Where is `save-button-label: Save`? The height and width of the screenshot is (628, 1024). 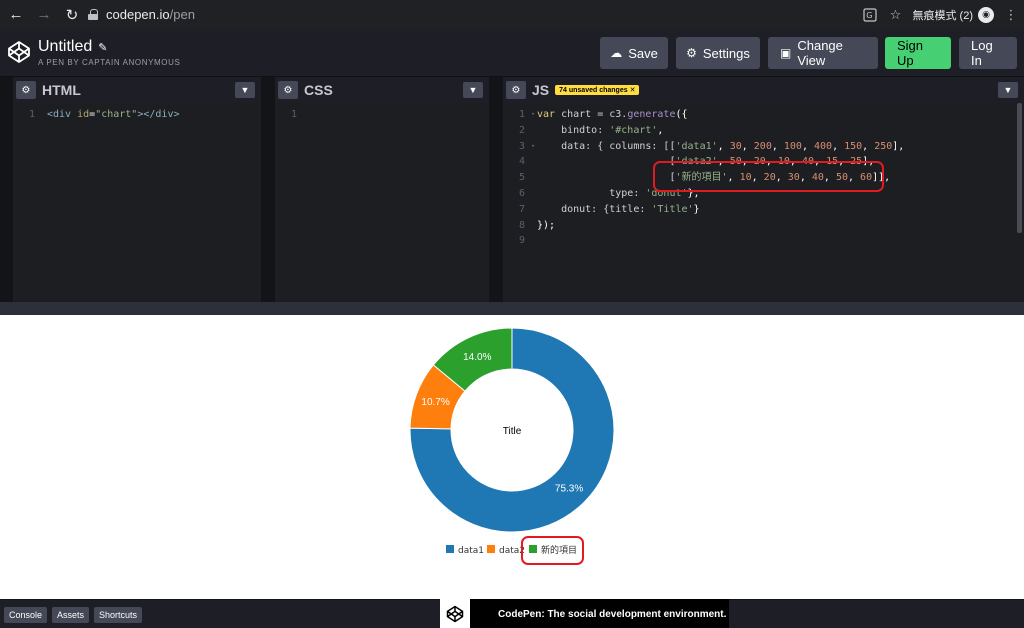
save-button-label: Save is located at coordinates (643, 53).